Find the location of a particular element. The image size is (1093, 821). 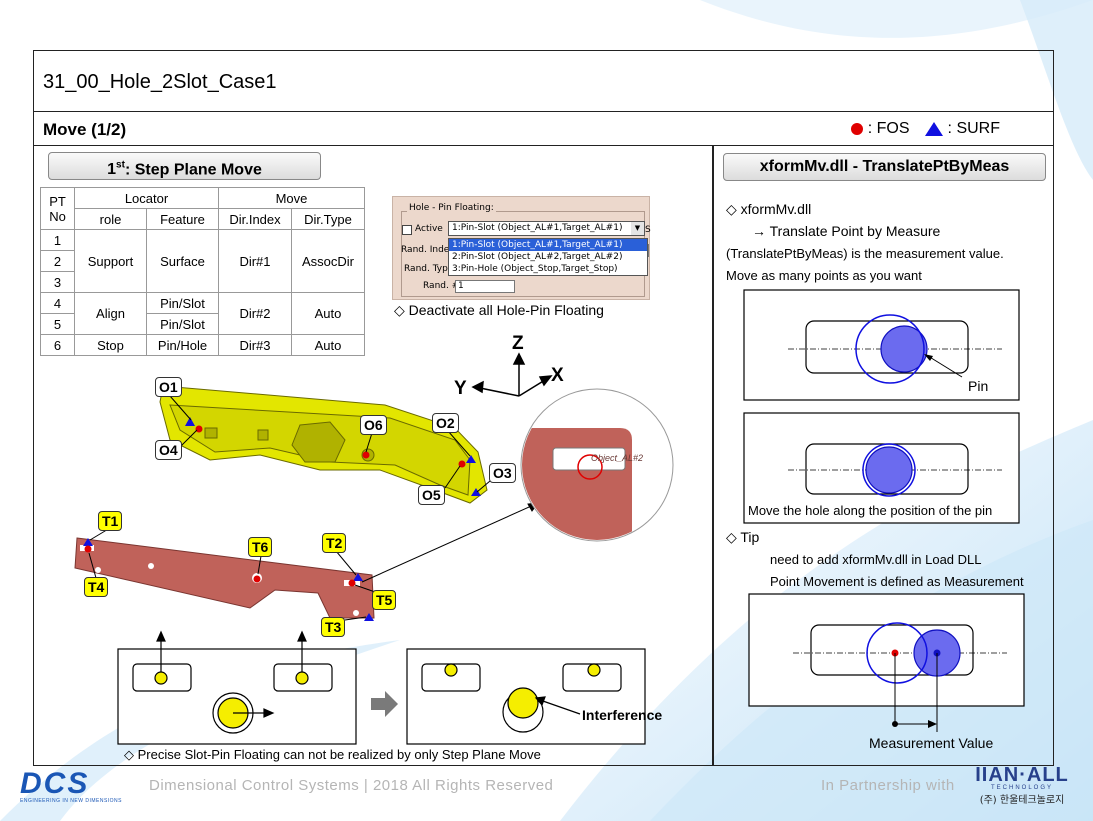

o4-fos-dot is located at coordinates (199, 429).